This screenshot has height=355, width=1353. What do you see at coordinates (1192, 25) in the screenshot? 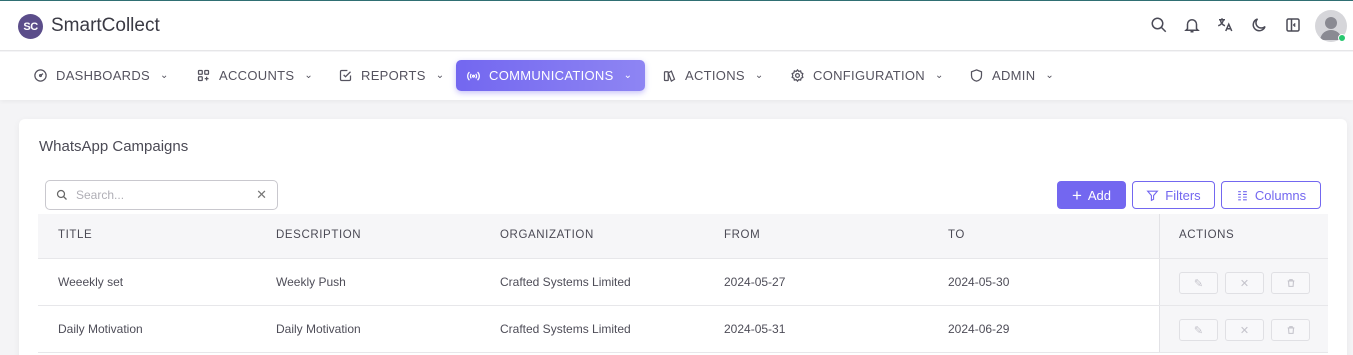
I see `bell-icon` at bounding box center [1192, 25].